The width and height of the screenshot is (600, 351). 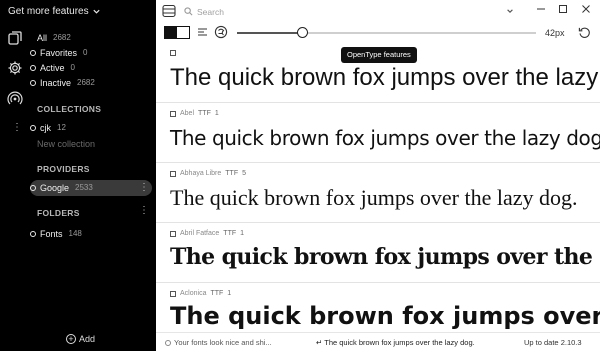 I want to click on new-collection-button: New collection, so click(x=66, y=144).